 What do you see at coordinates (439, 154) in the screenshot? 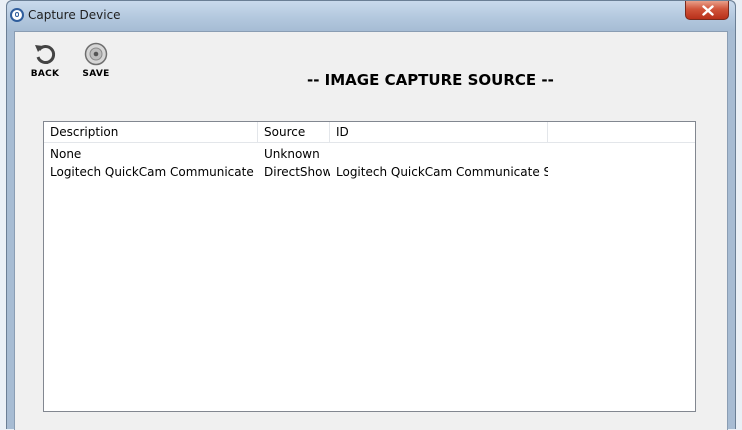
I see `row-id` at bounding box center [439, 154].